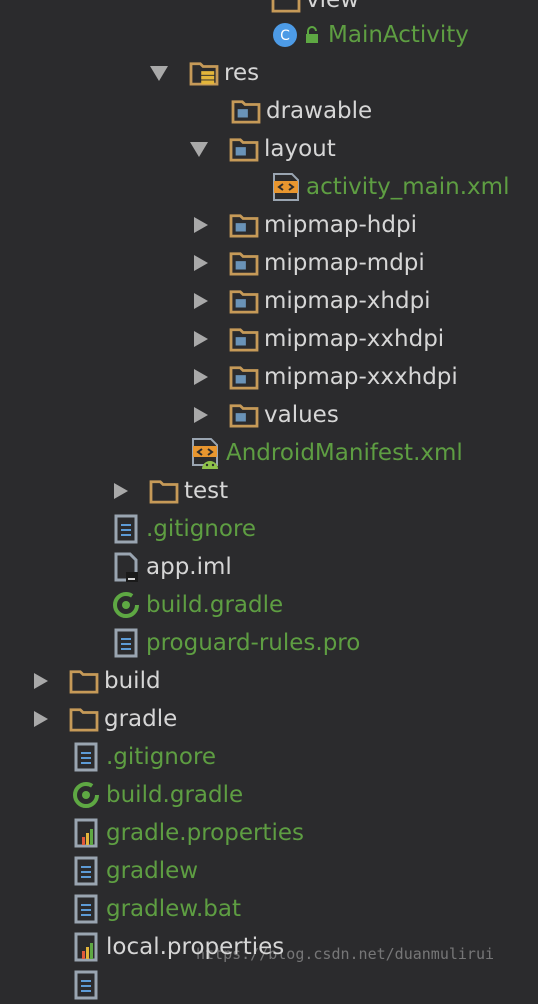  What do you see at coordinates (174, 909) in the screenshot?
I see `tree-item-label: gradlew.bat` at bounding box center [174, 909].